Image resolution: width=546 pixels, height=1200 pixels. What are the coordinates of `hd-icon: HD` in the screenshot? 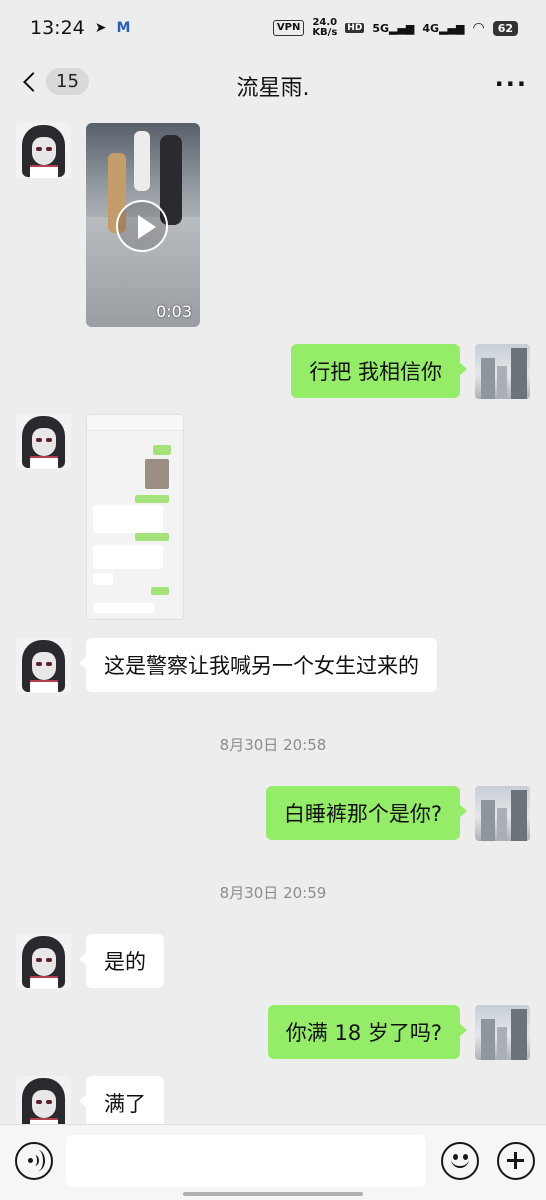 It's located at (355, 28).